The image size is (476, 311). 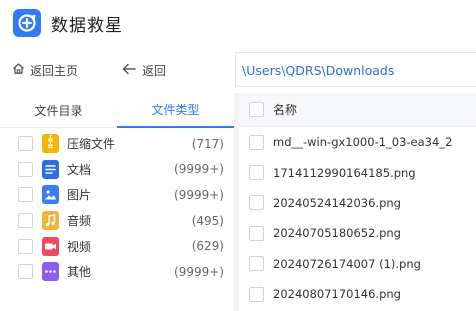 I want to click on name-column-header: 名称, so click(x=285, y=109).